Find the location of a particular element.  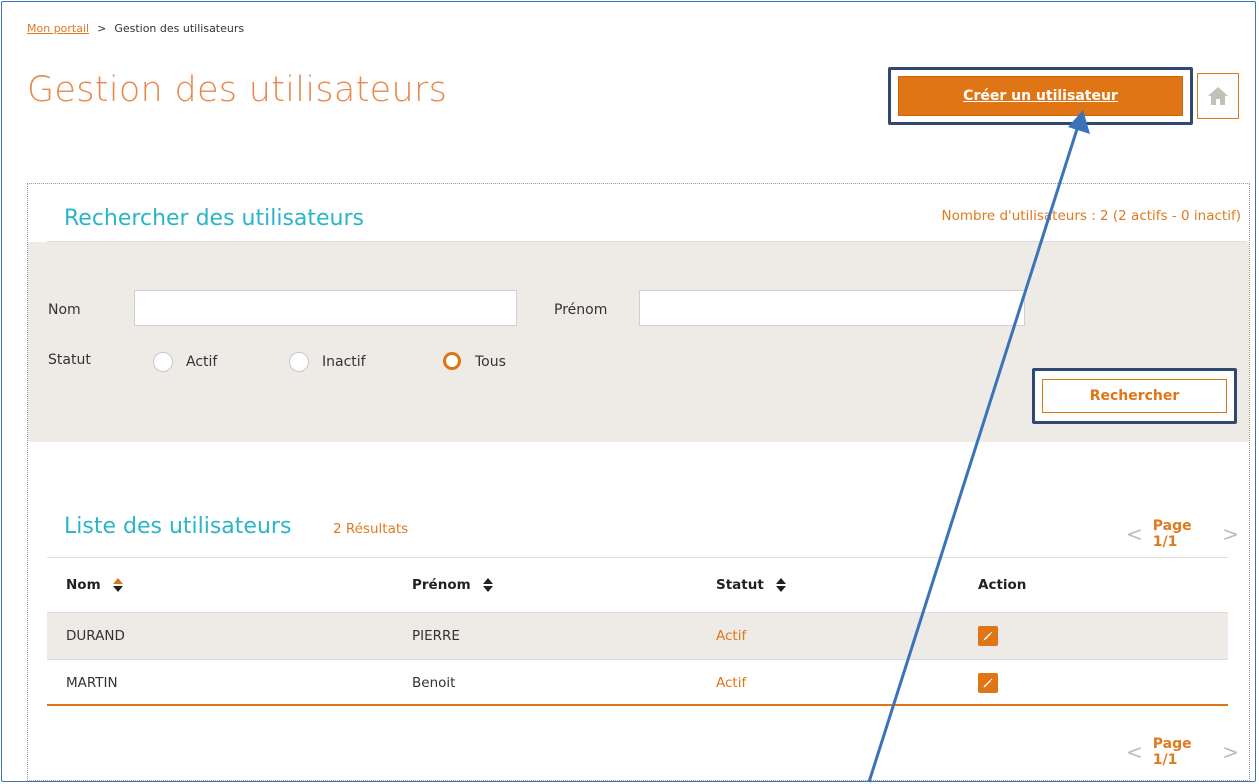

radio-inactif is located at coordinates (299, 362).